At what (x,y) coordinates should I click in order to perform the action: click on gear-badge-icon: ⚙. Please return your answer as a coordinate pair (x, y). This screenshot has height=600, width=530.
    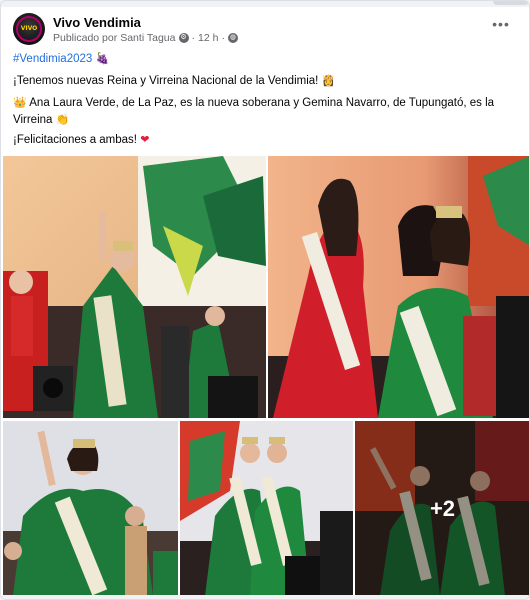
    Looking at the image, I should click on (183, 38).